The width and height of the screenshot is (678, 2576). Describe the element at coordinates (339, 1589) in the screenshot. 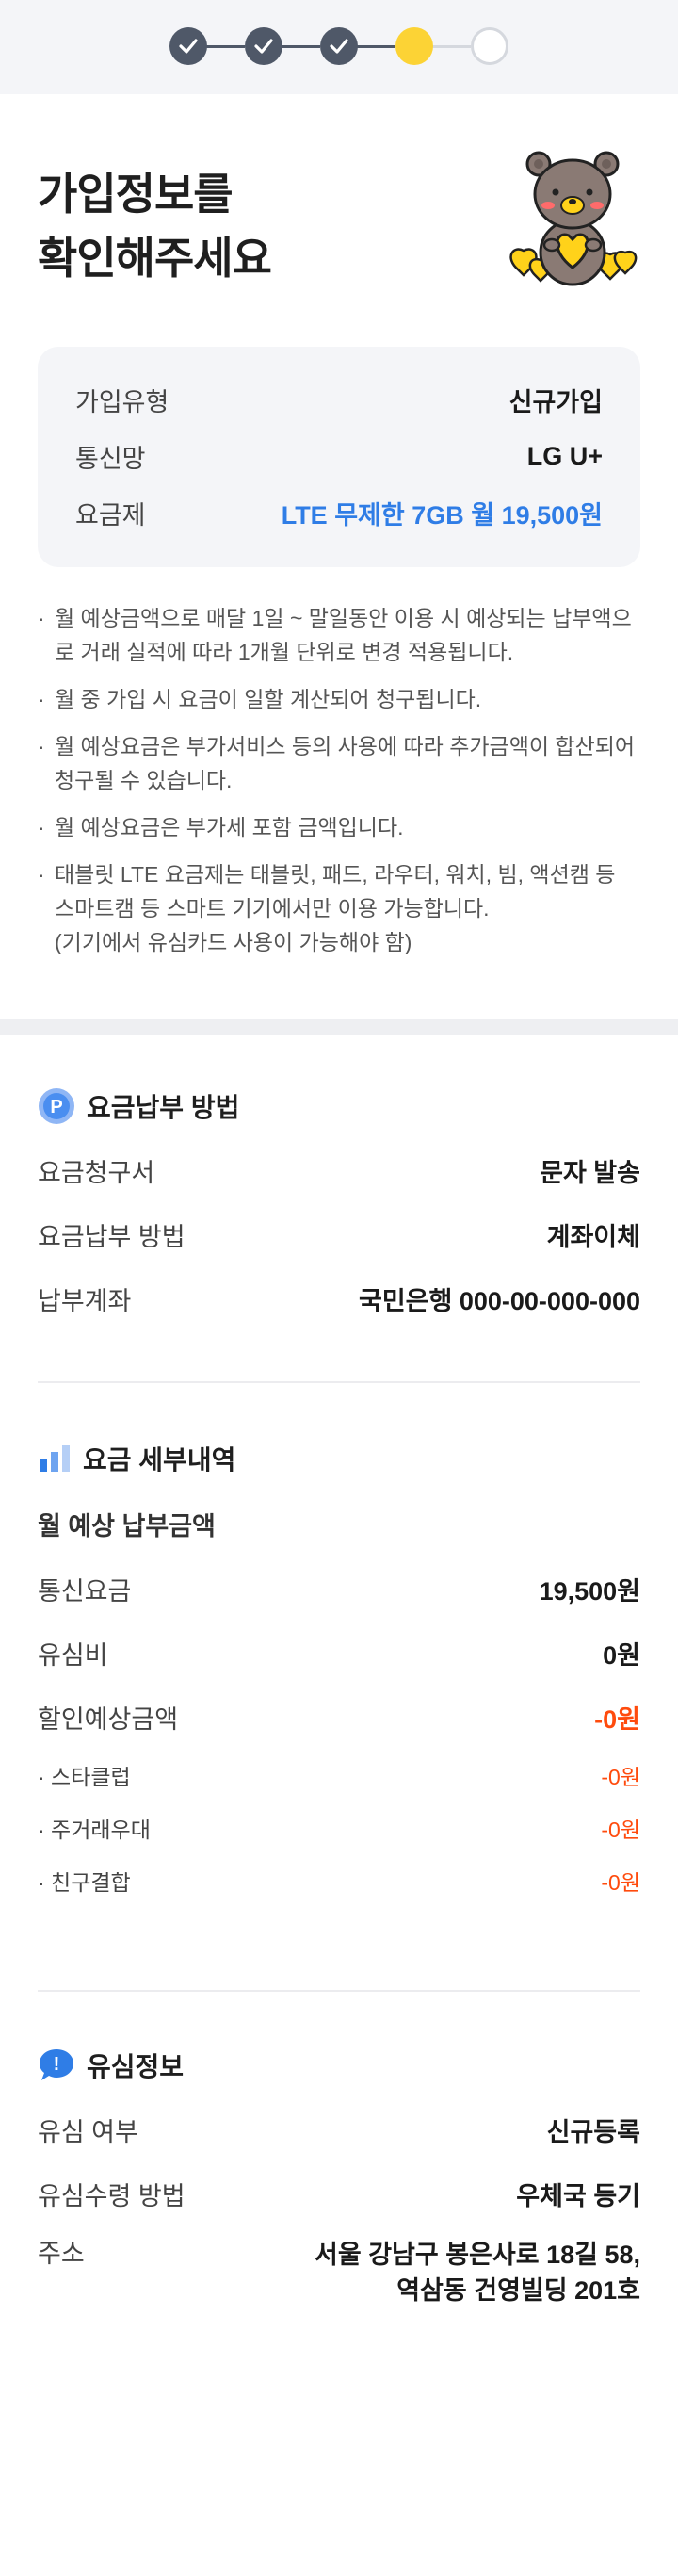

I see `fee-row-telecom: 통신요금 19,500원` at that location.